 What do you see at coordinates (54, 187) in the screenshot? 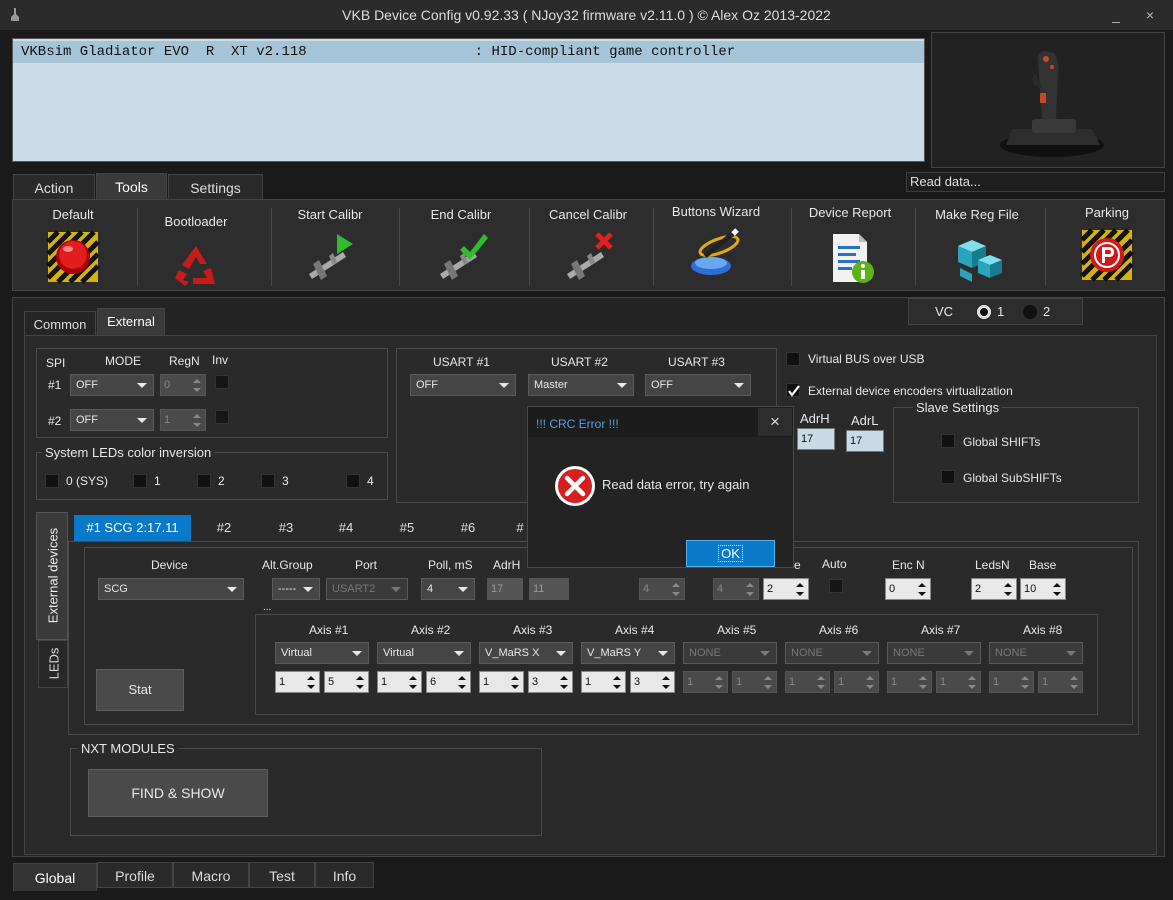
I see `tab-action: Action` at bounding box center [54, 187].